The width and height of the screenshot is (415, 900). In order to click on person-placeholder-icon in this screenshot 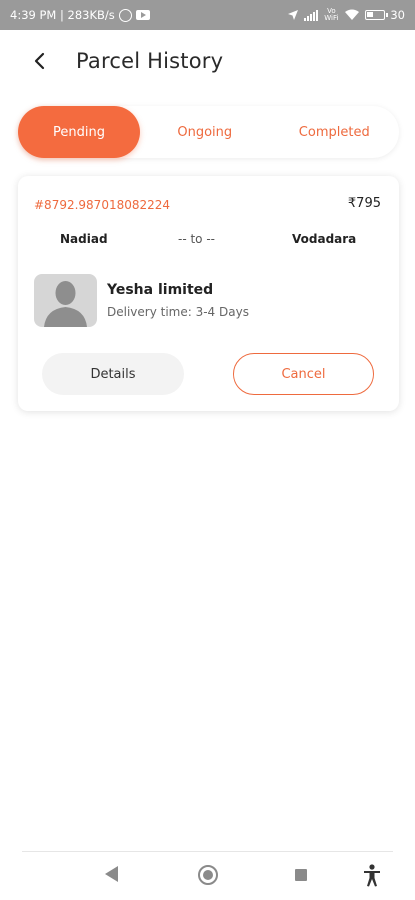, I will do `click(65, 304)`.